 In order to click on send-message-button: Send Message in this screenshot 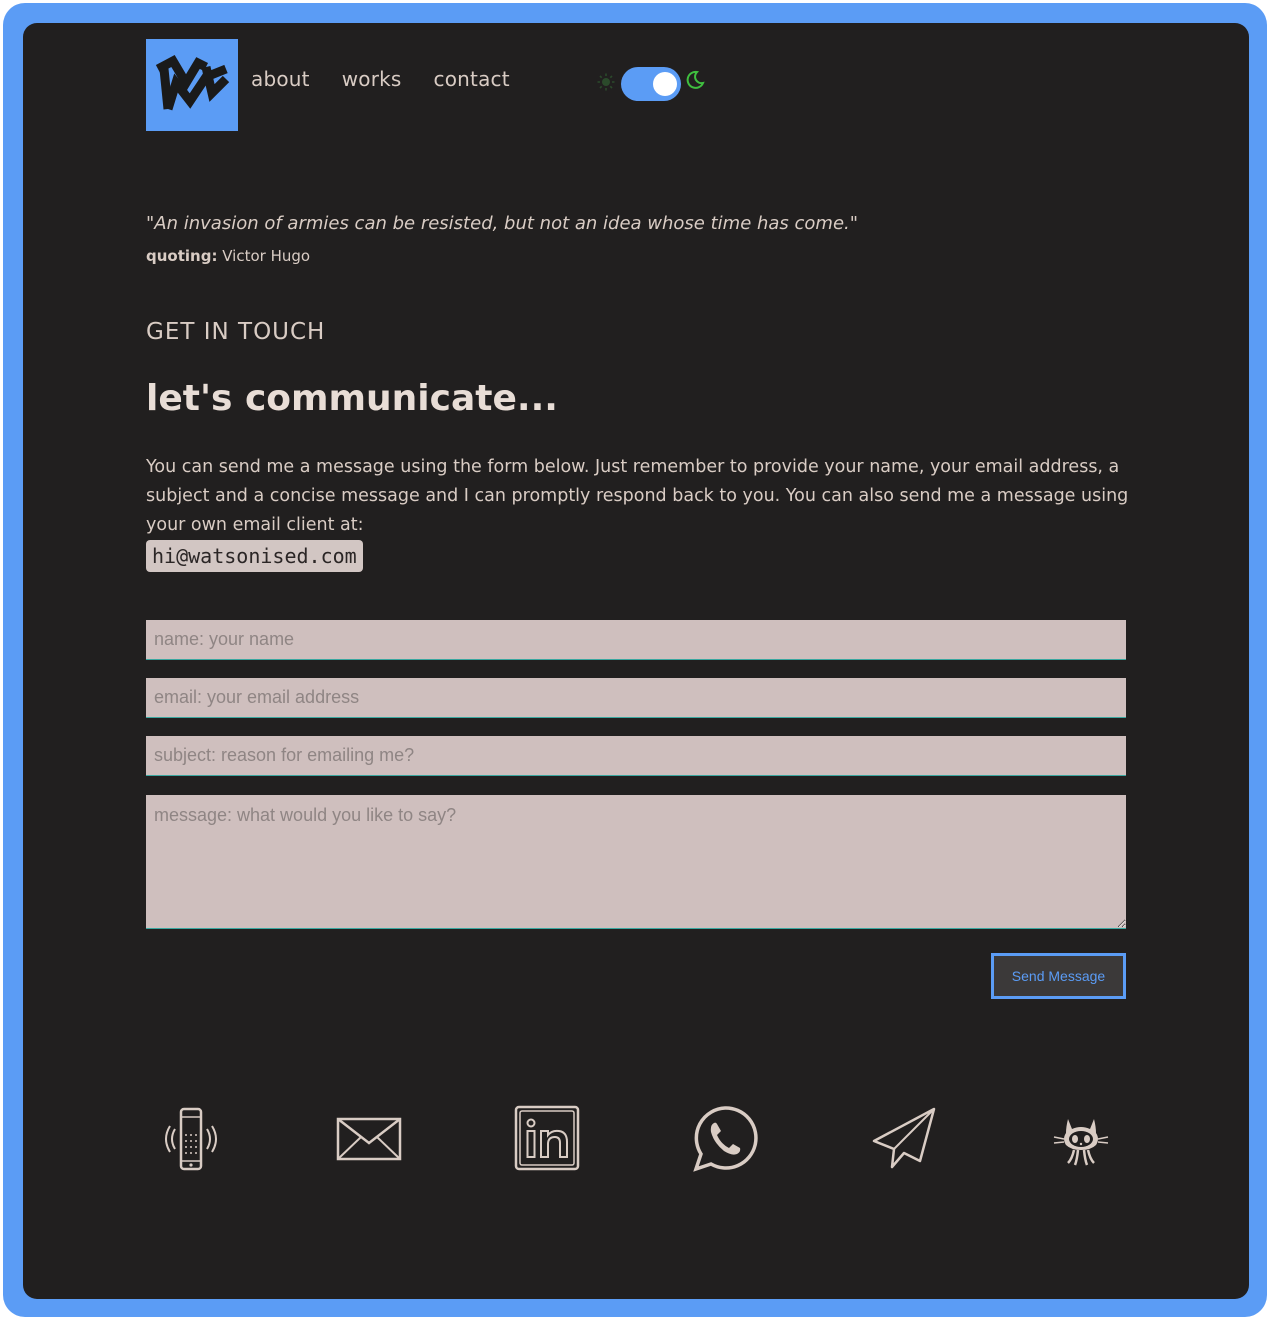, I will do `click(1058, 976)`.